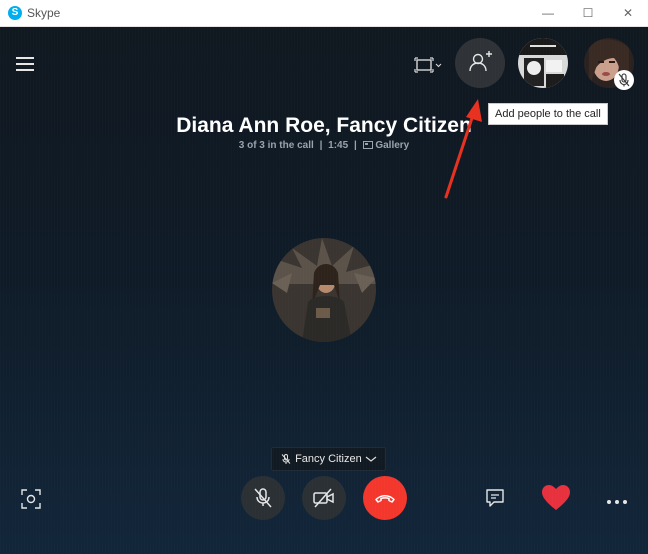 The height and width of the screenshot is (554, 648). I want to click on chat-button, so click(495, 500).